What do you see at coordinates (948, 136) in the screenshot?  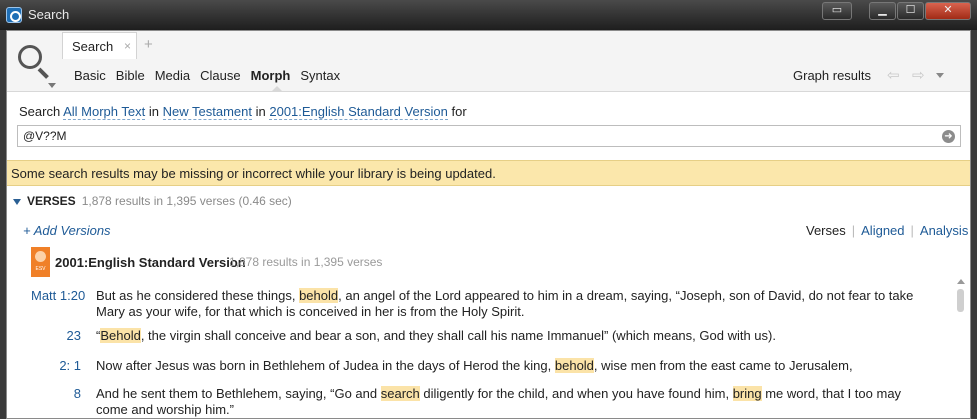 I see `go-arrow-icon: ➜` at bounding box center [948, 136].